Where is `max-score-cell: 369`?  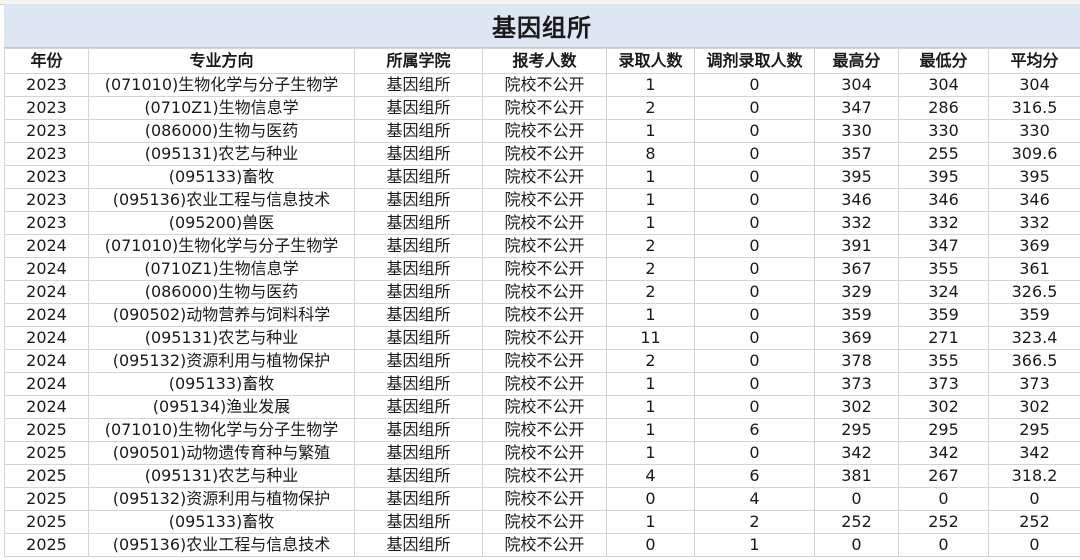
max-score-cell: 369 is located at coordinates (856, 338).